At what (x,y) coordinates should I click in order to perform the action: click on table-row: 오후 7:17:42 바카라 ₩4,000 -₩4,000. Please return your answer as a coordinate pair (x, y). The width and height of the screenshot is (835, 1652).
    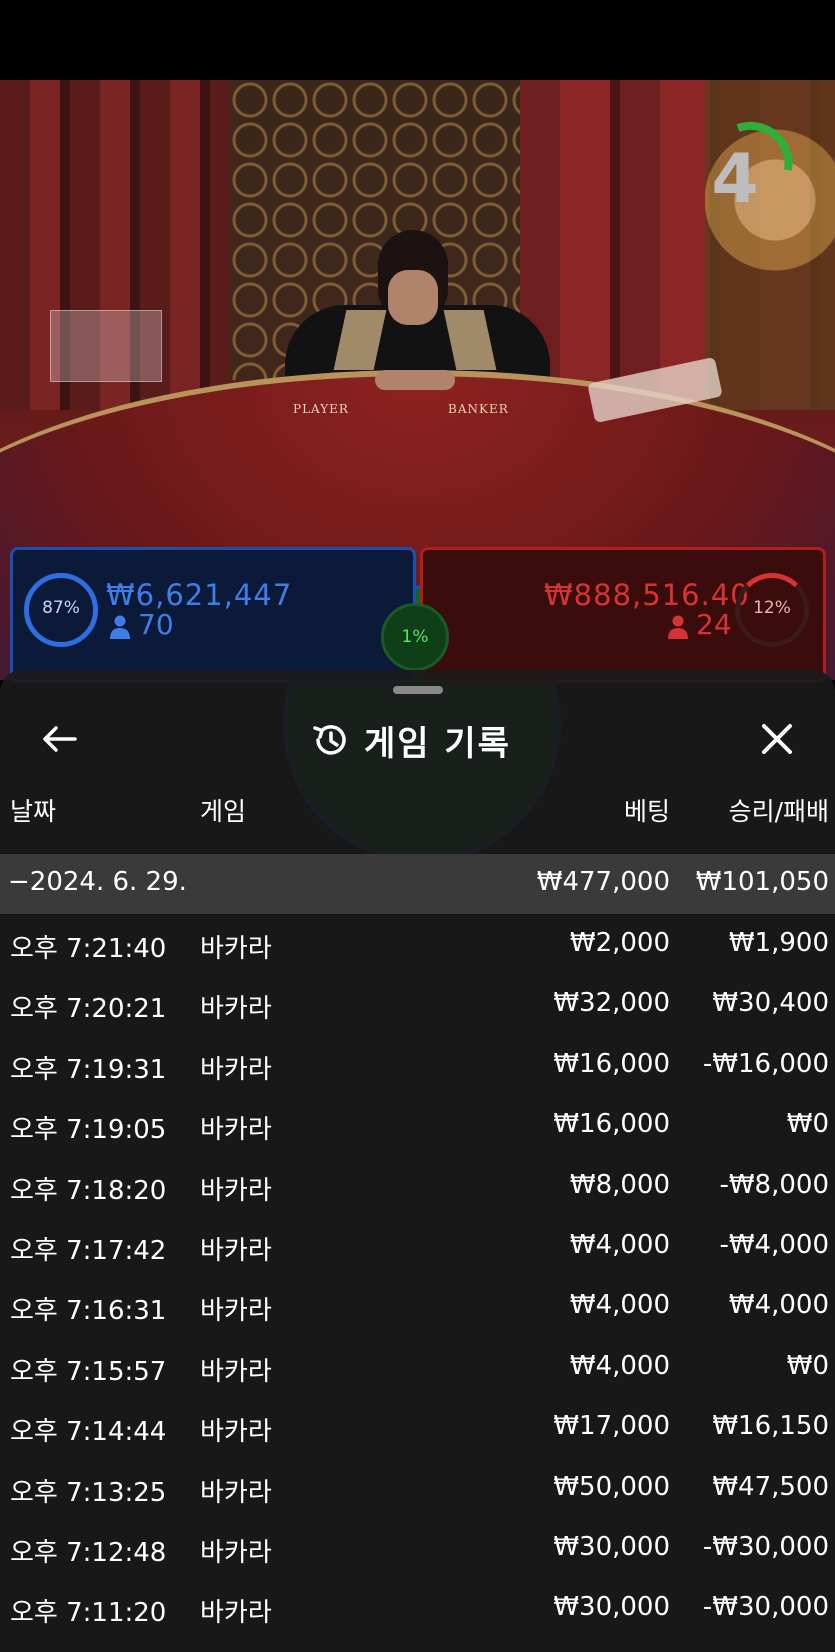
    Looking at the image, I should click on (417, 1246).